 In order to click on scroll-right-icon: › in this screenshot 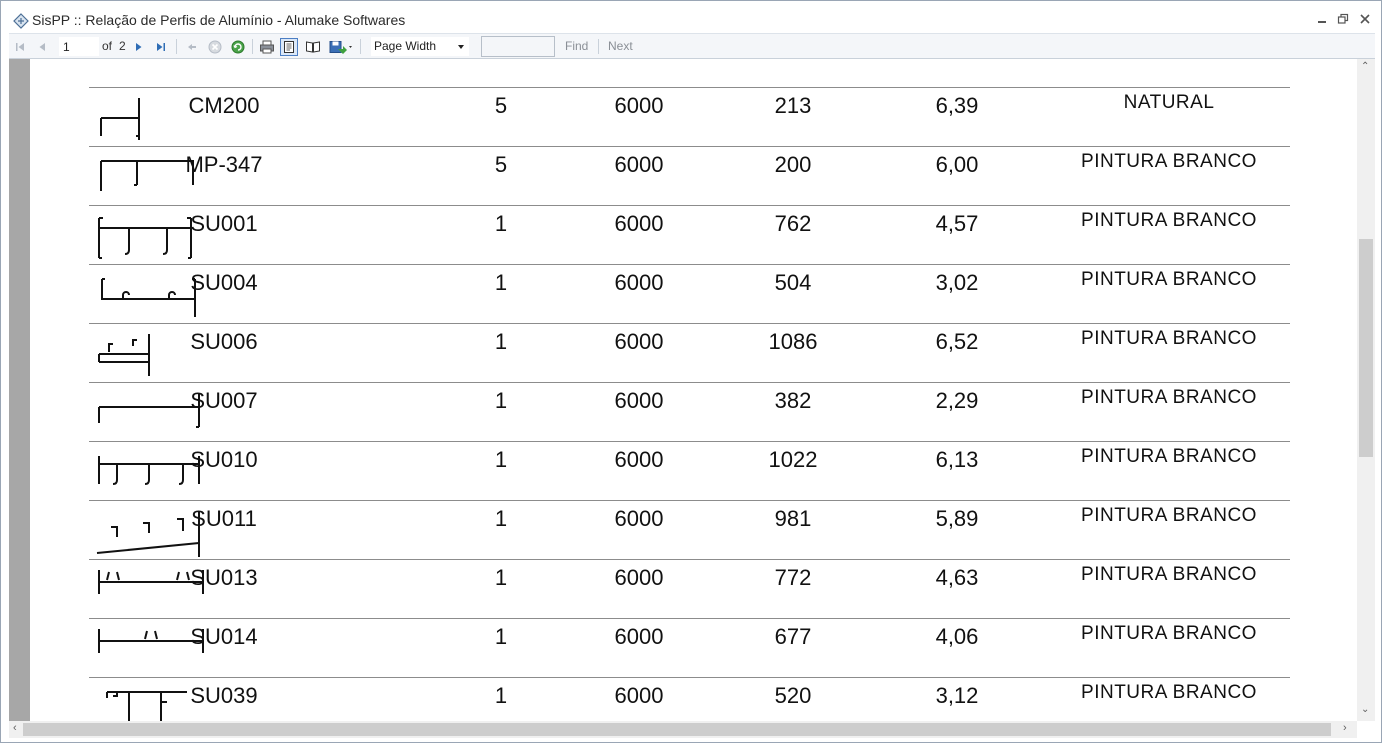, I will do `click(1345, 728)`.